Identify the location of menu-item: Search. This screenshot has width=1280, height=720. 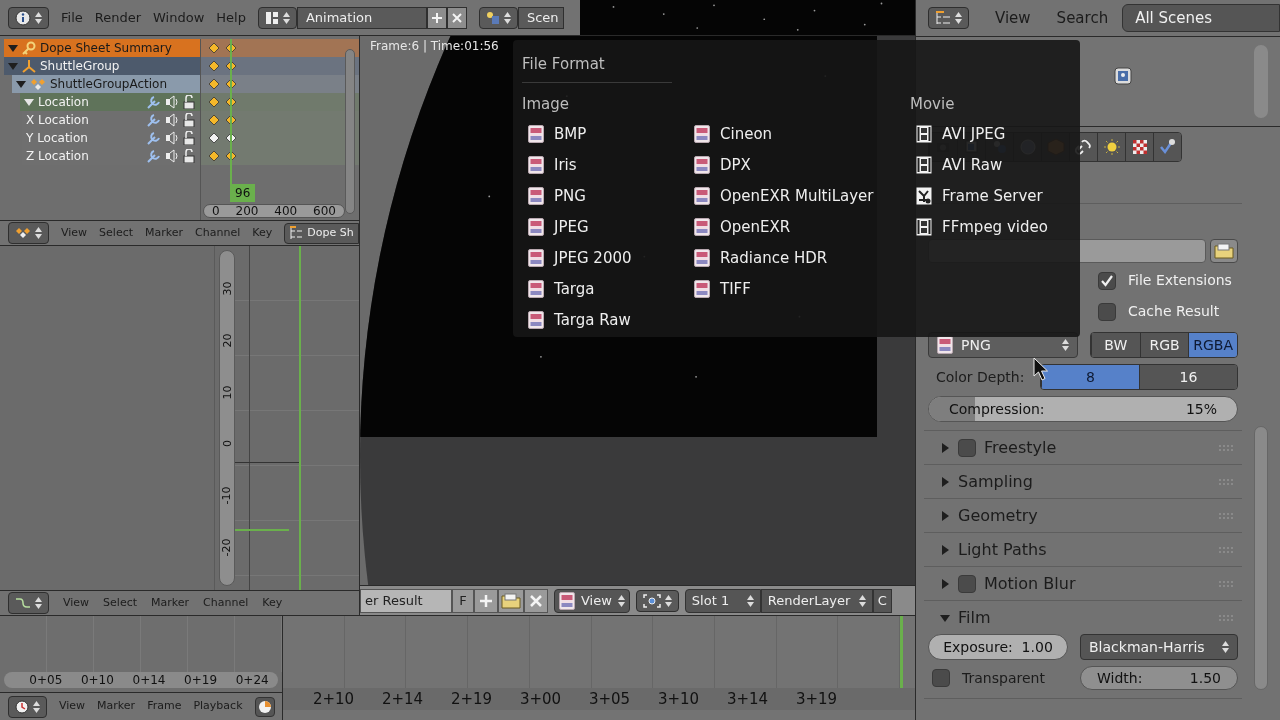
(1082, 18).